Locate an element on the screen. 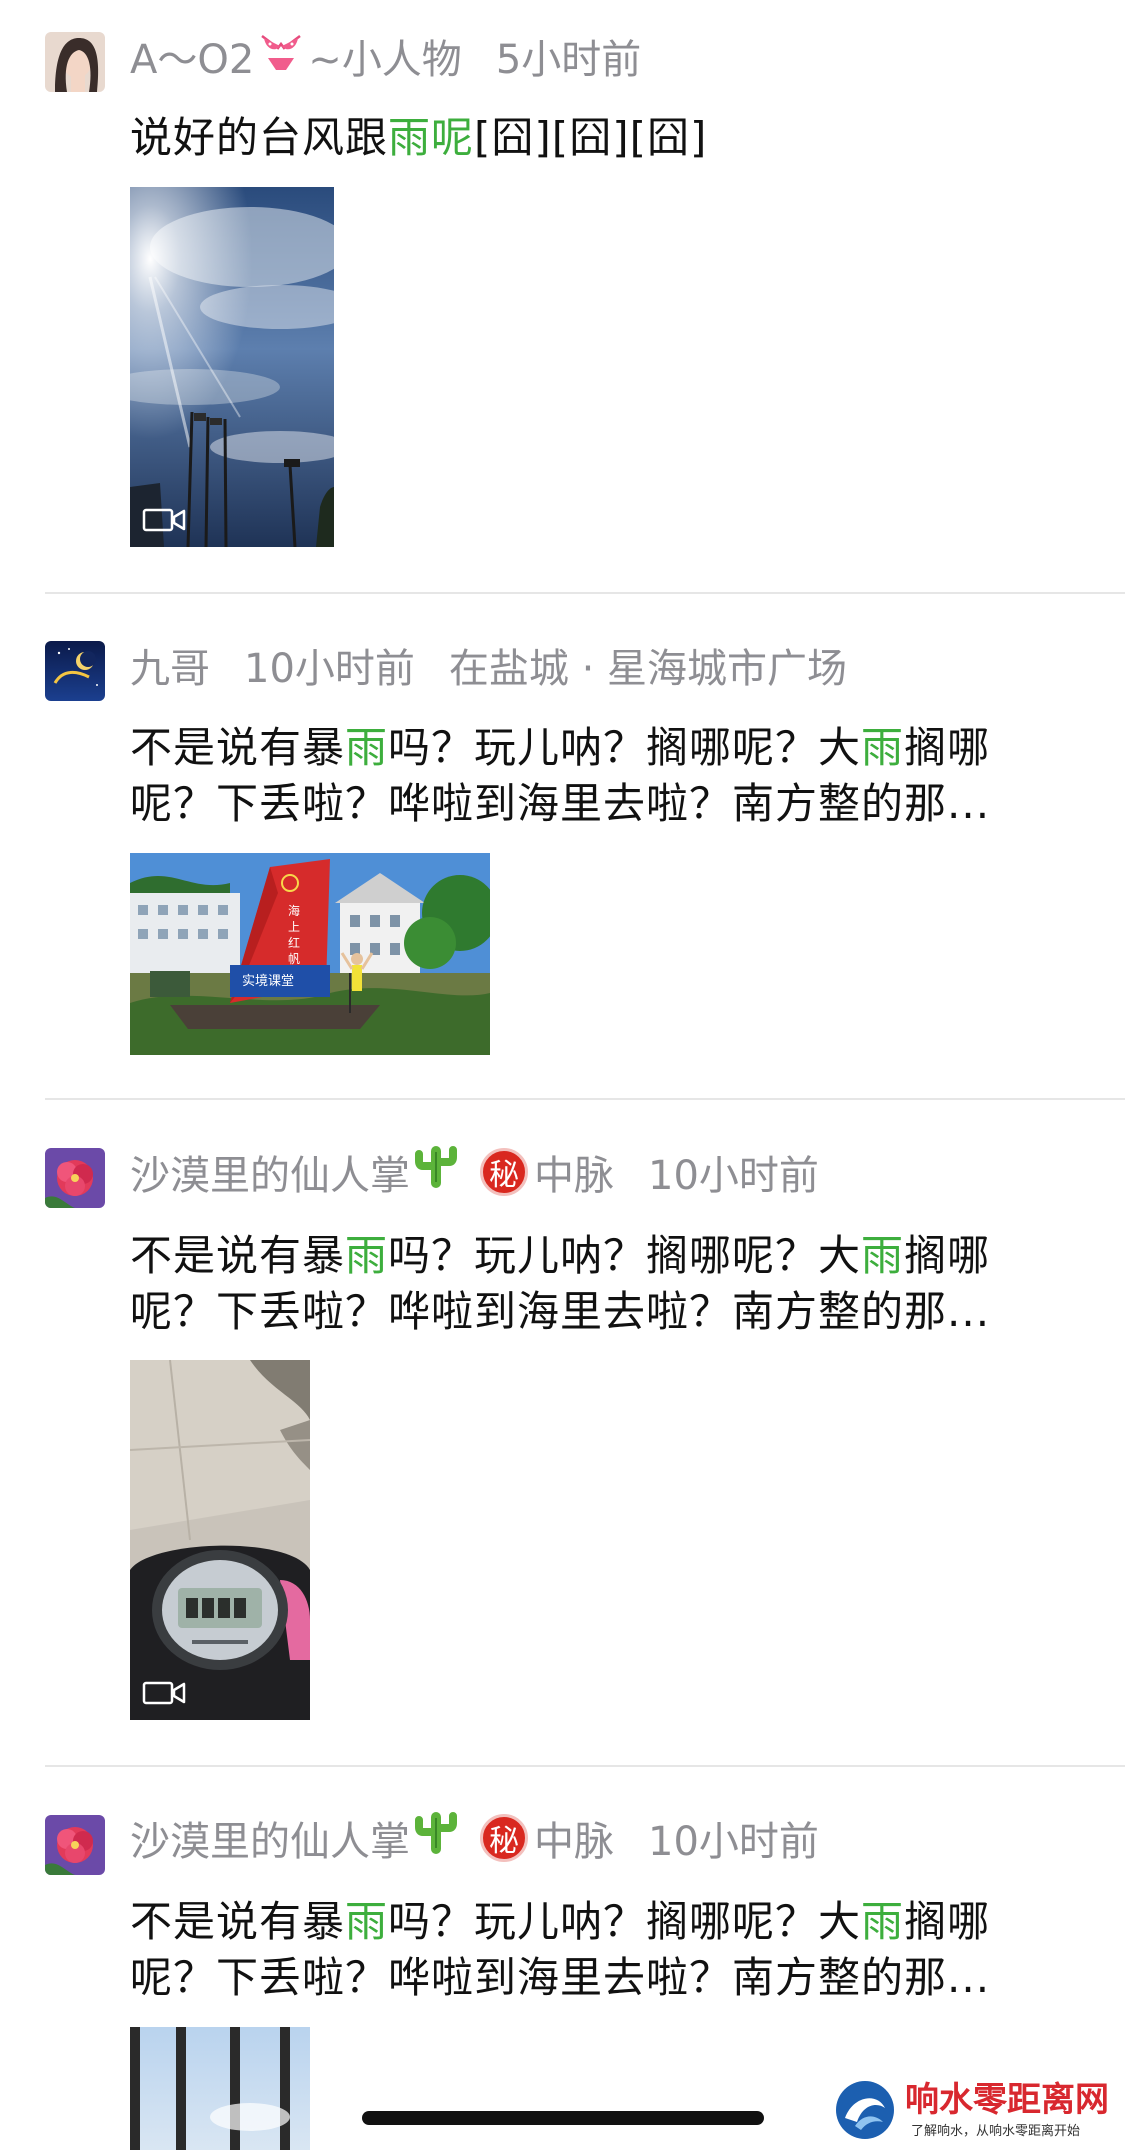 The height and width of the screenshot is (2150, 1125). sail-text: 红 is located at coordinates (294, 942).